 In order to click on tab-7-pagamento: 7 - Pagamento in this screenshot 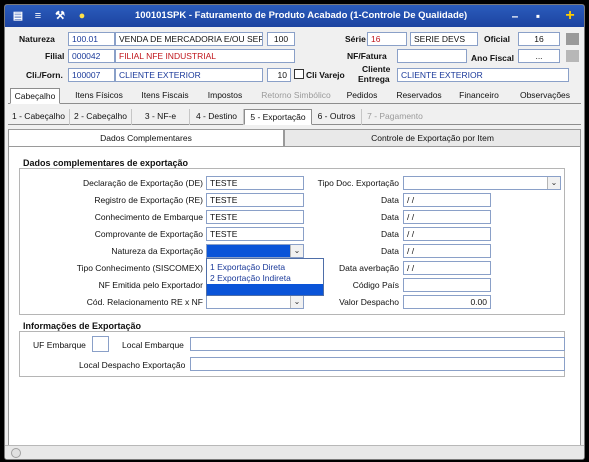, I will do `click(395, 117)`.